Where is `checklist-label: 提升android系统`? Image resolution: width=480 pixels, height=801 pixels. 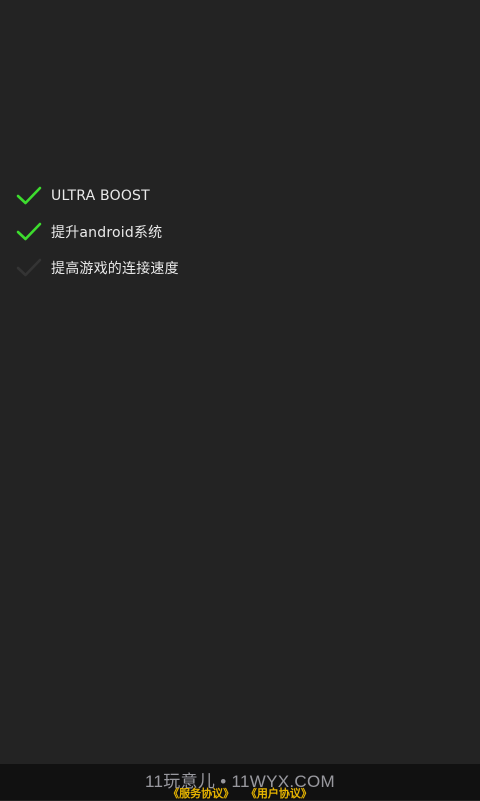 checklist-label: 提升android系统 is located at coordinates (107, 233).